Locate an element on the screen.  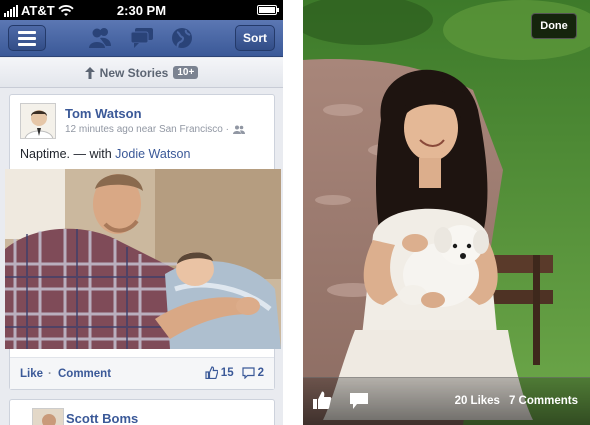
up-arrow-icon is located at coordinates (89, 72).